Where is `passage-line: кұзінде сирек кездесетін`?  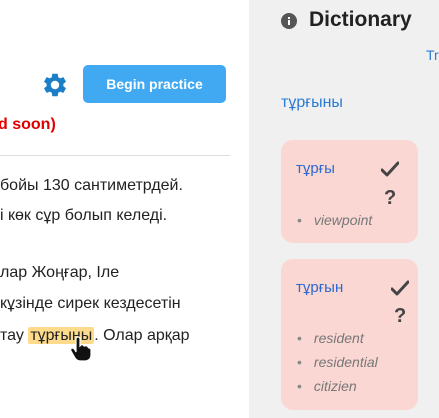 passage-line: кұзінде сирек кездесетін is located at coordinates (90, 303).